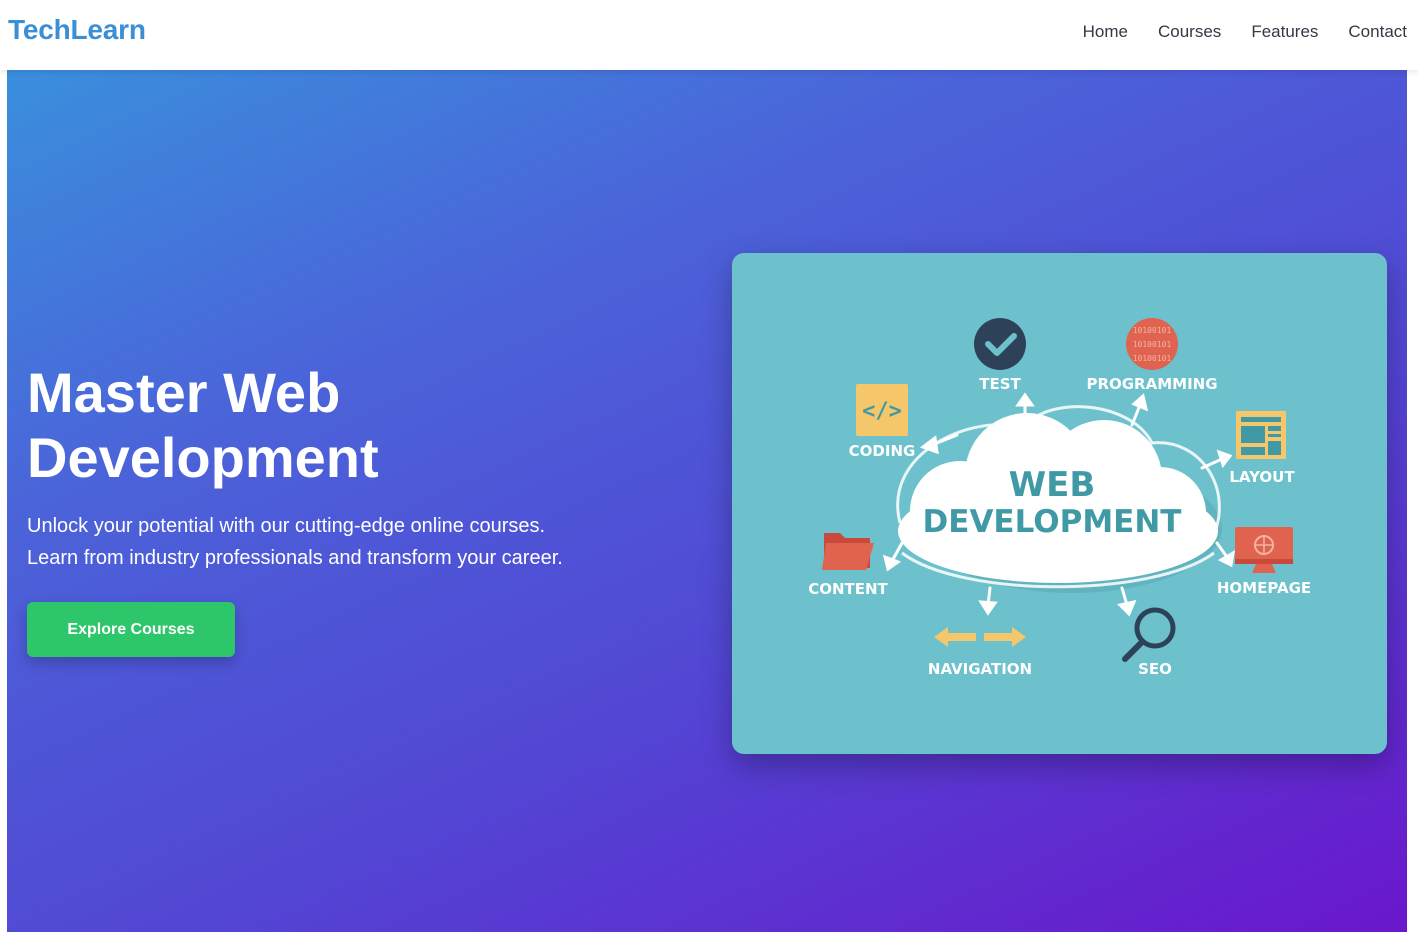 This screenshot has width=1419, height=932. What do you see at coordinates (1261, 435) in the screenshot?
I see `layout-icon` at bounding box center [1261, 435].